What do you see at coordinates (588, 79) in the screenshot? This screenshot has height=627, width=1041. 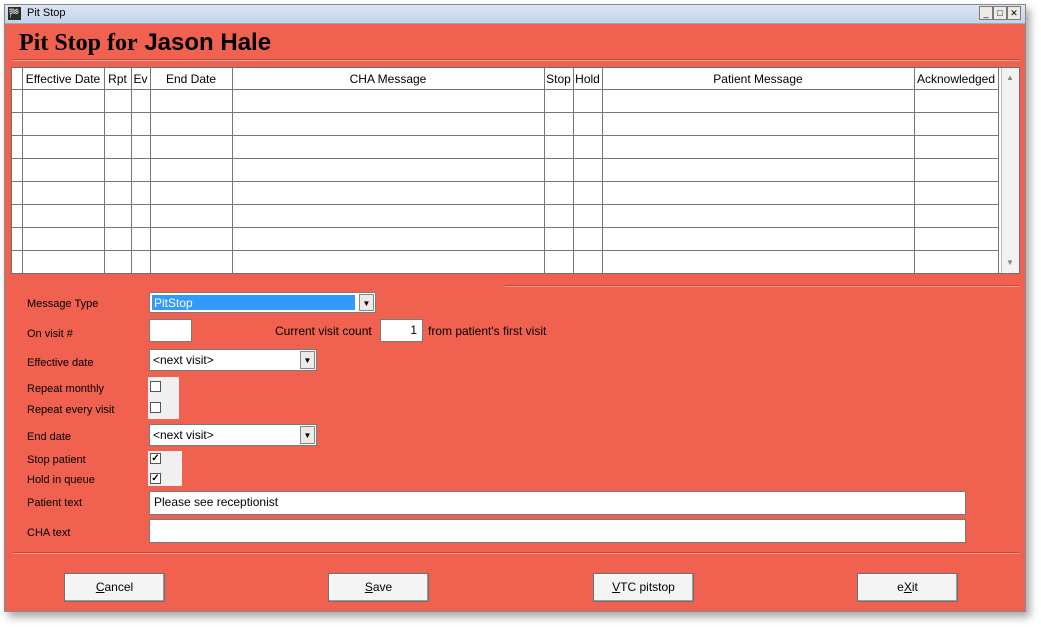 I see `column-header: Hold` at bounding box center [588, 79].